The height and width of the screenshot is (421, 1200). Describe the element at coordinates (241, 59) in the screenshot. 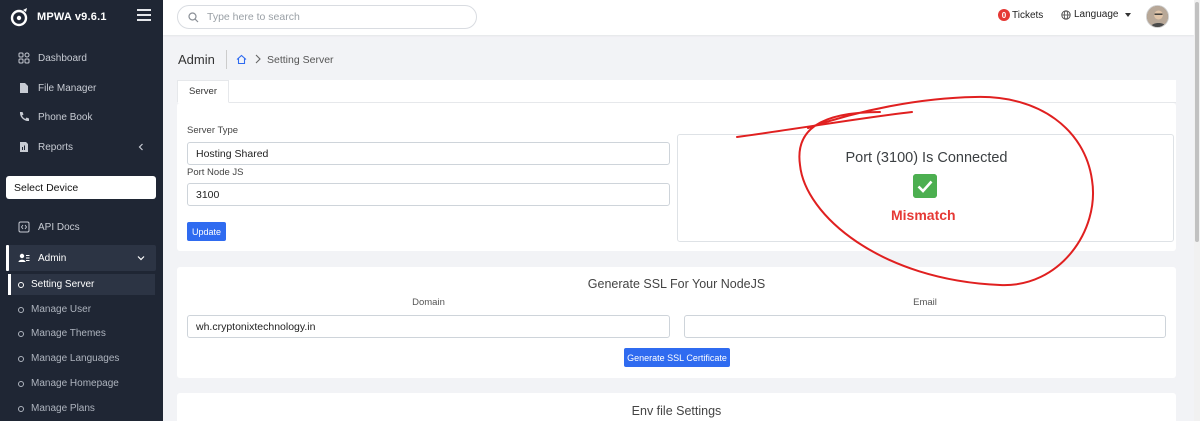

I see `home-icon` at that location.